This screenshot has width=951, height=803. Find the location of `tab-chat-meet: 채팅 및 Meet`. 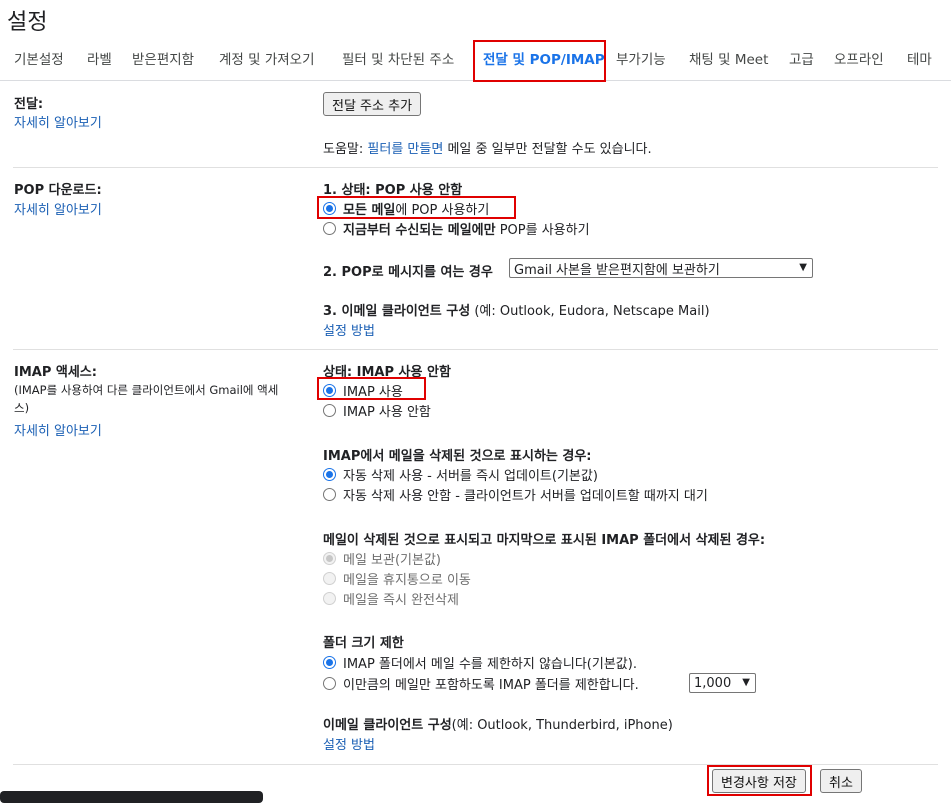

tab-chat-meet: 채팅 및 Meet is located at coordinates (728, 63).